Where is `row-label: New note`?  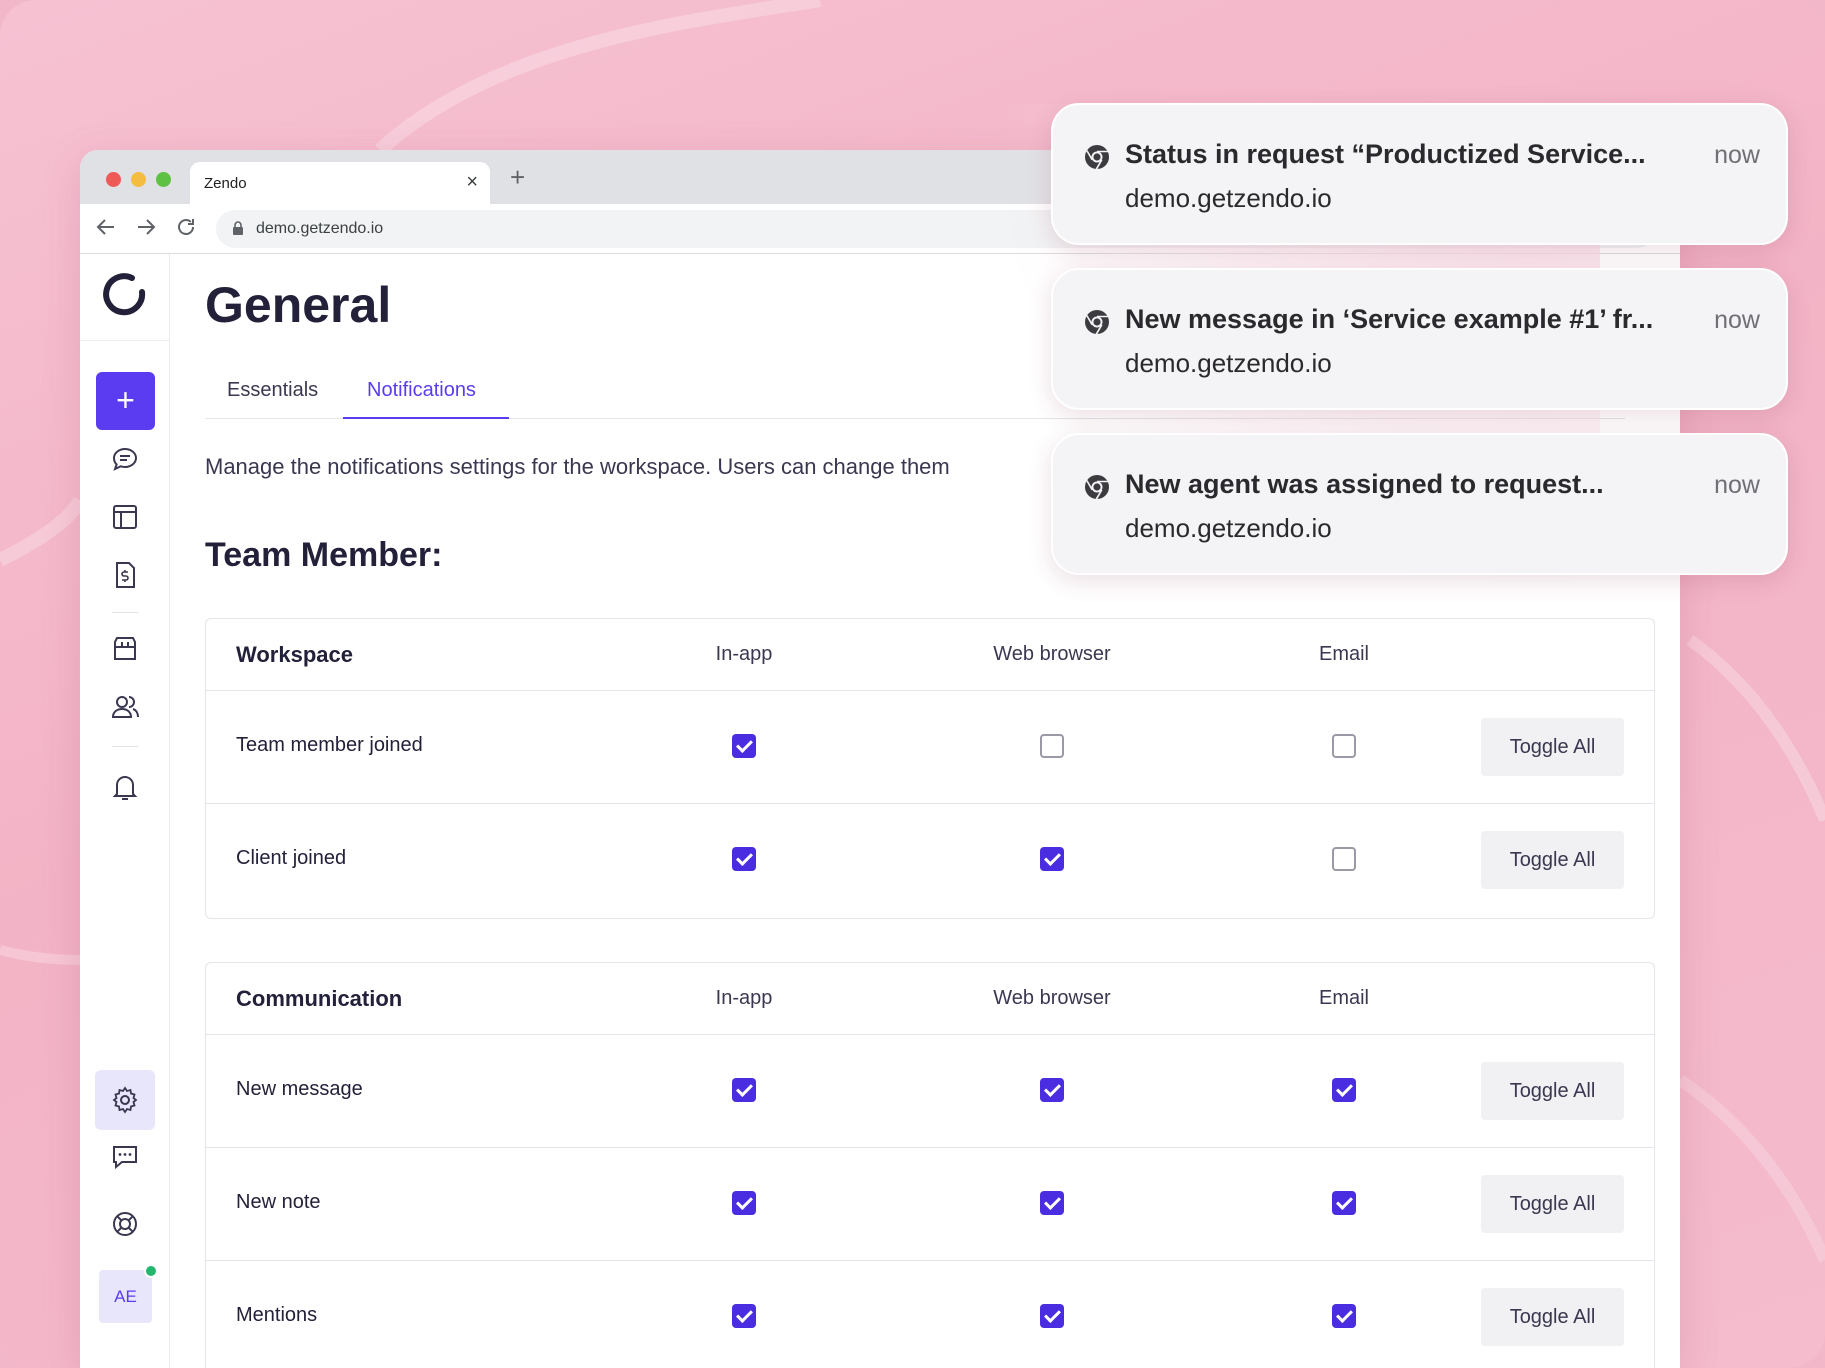 row-label: New note is located at coordinates (278, 1202).